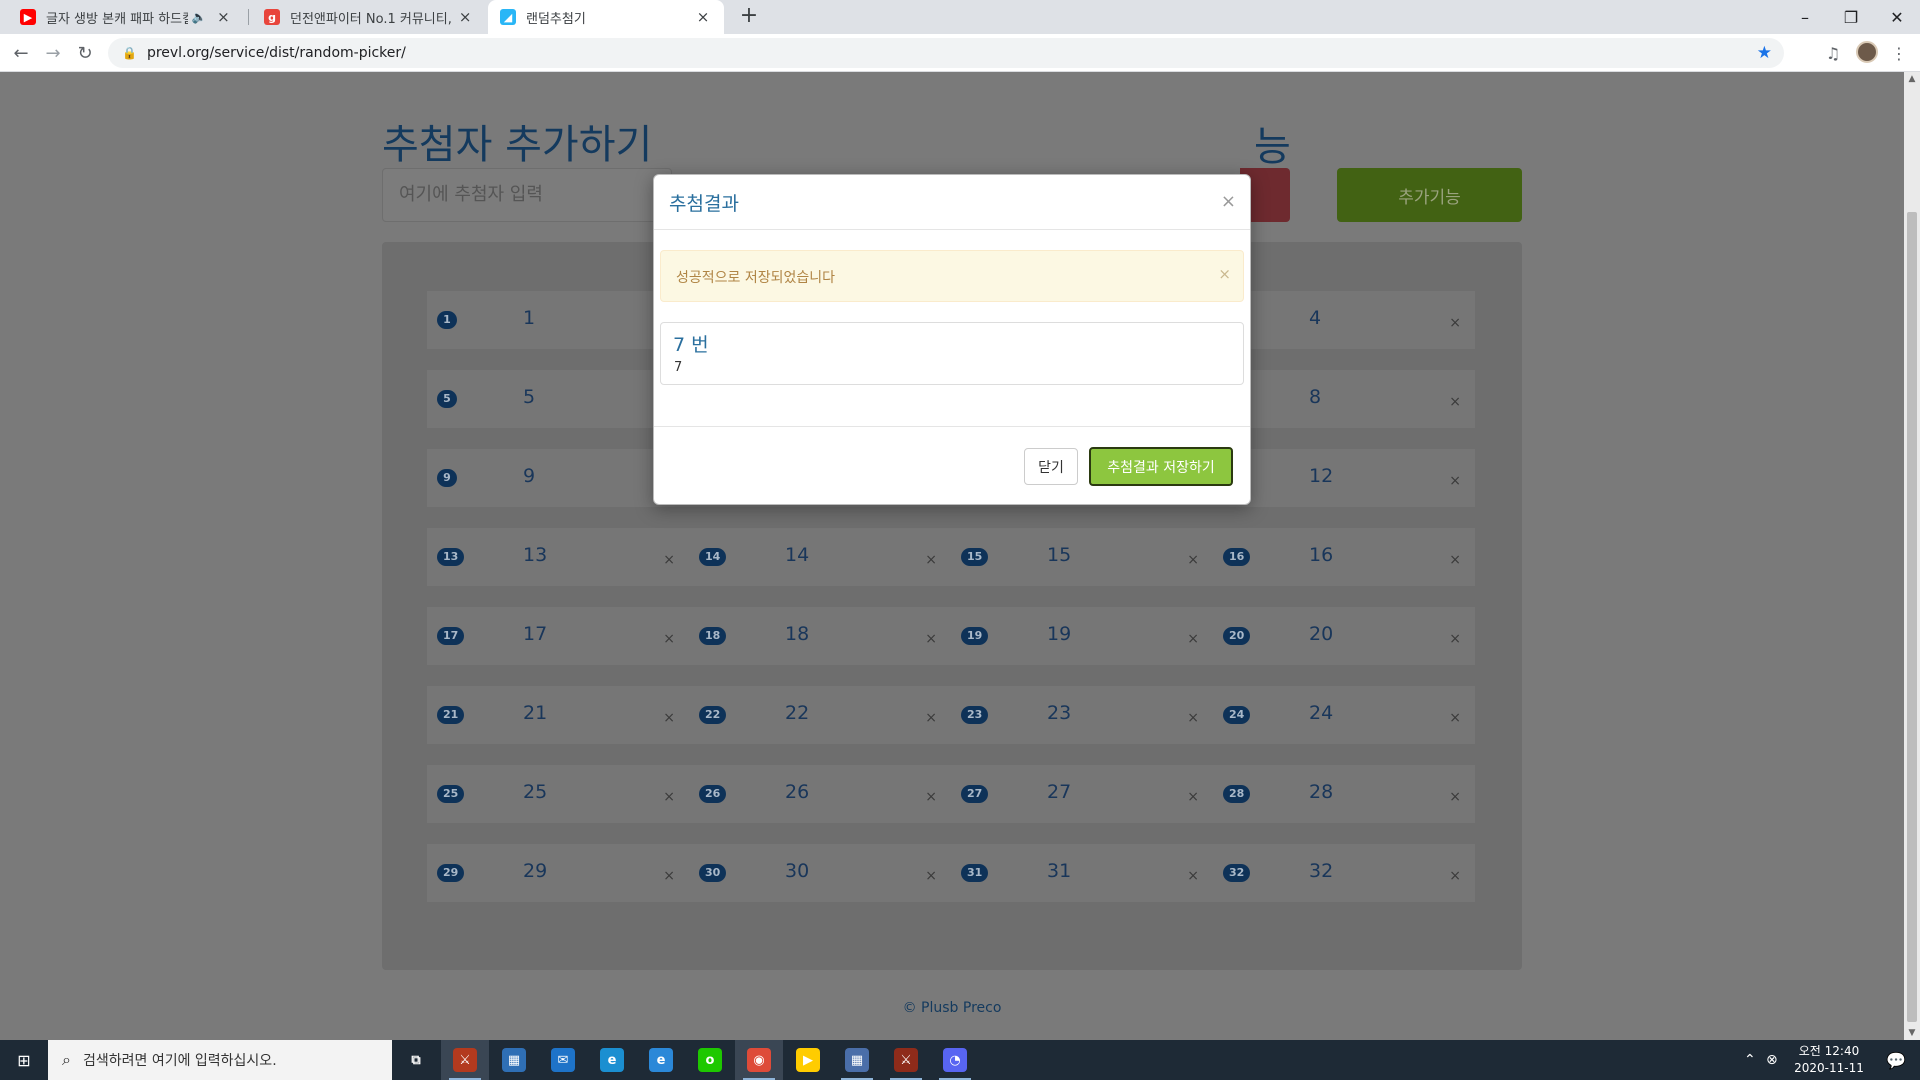 The width and height of the screenshot is (1920, 1080). I want to click on participant-name: 22, so click(797, 713).